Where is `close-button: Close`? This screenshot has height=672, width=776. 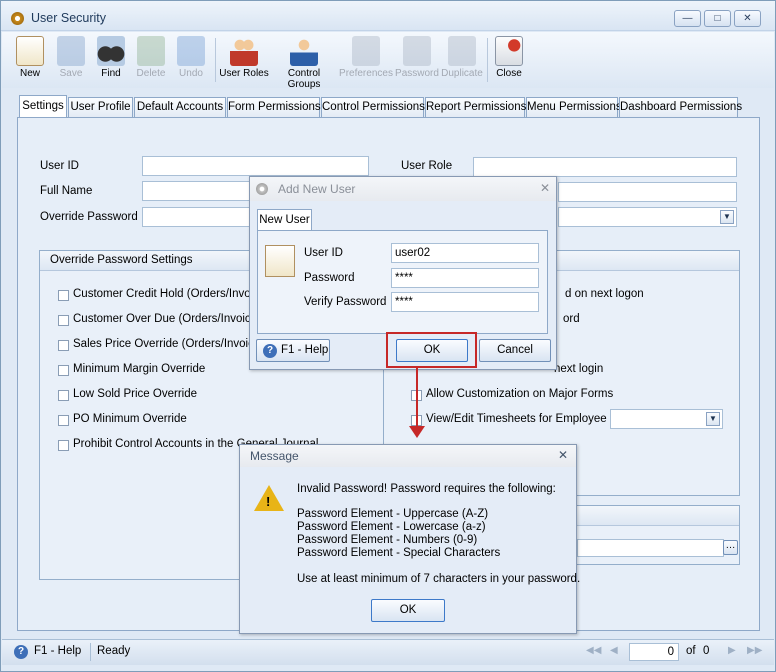
close-button: Close is located at coordinates (509, 61).